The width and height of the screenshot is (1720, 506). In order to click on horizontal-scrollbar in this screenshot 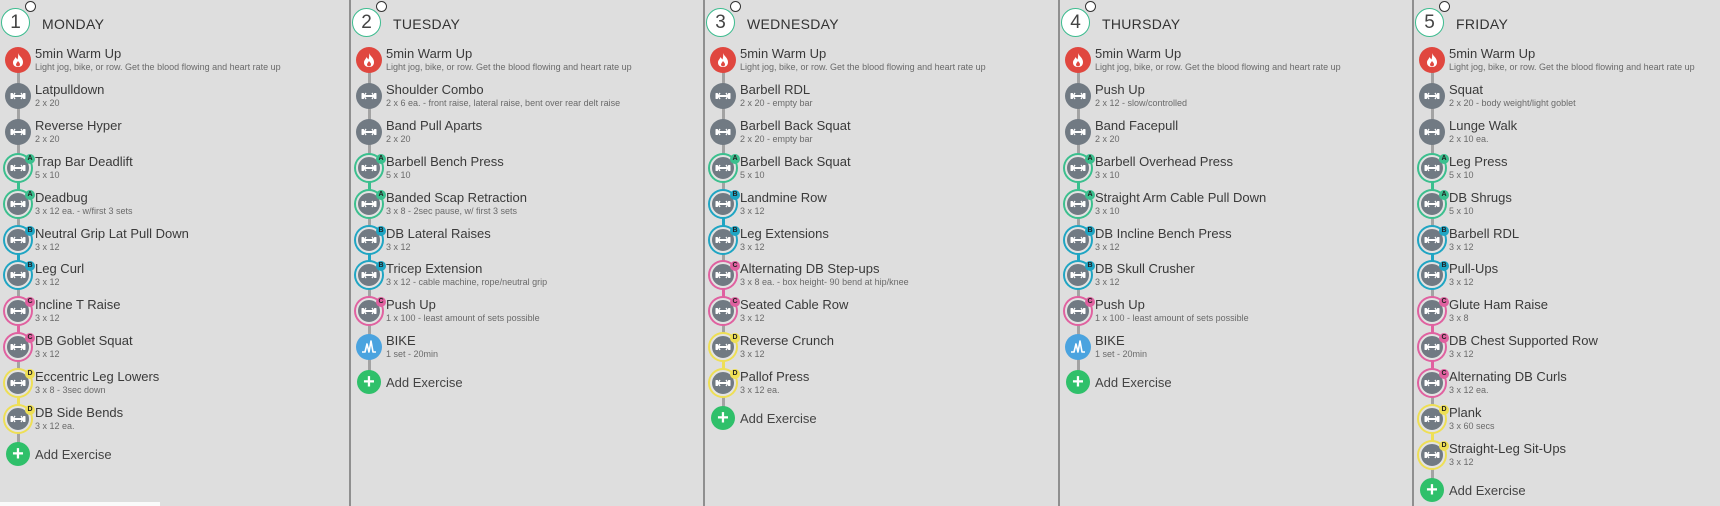, I will do `click(80, 504)`.